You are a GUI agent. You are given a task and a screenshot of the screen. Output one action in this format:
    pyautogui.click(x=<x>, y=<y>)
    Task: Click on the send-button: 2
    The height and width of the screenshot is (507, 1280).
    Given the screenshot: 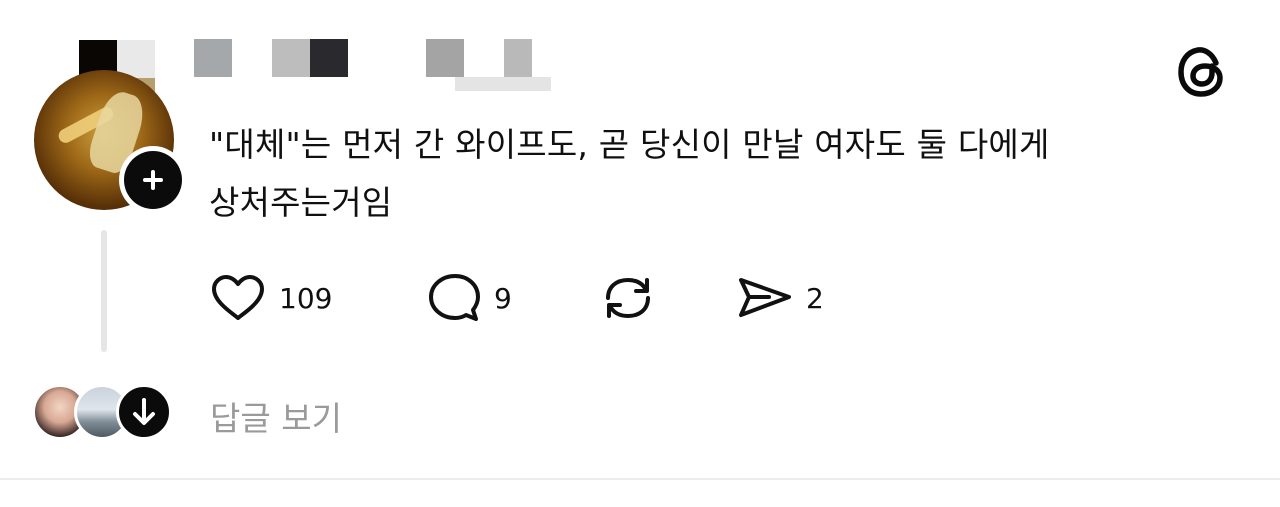 What is the action you would take?
    pyautogui.click(x=780, y=298)
    